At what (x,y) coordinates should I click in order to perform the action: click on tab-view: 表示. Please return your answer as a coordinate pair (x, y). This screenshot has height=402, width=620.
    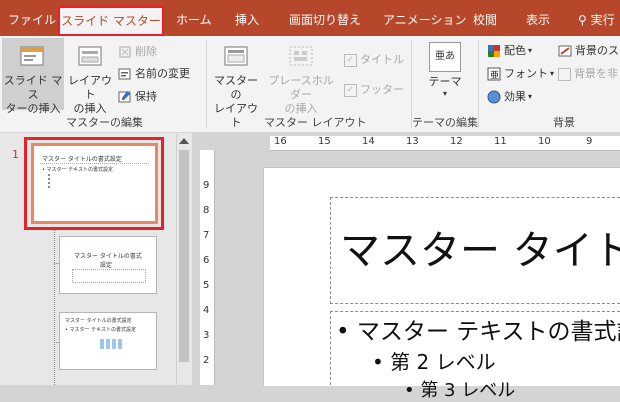
    Looking at the image, I should click on (538, 18).